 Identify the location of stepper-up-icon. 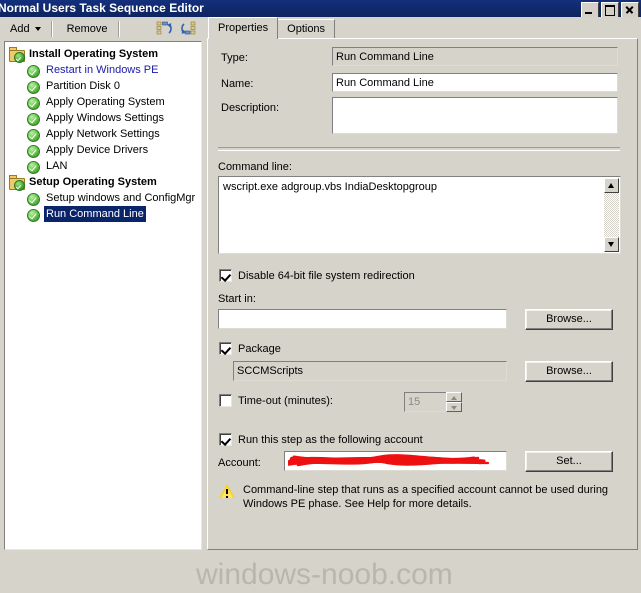
(454, 397).